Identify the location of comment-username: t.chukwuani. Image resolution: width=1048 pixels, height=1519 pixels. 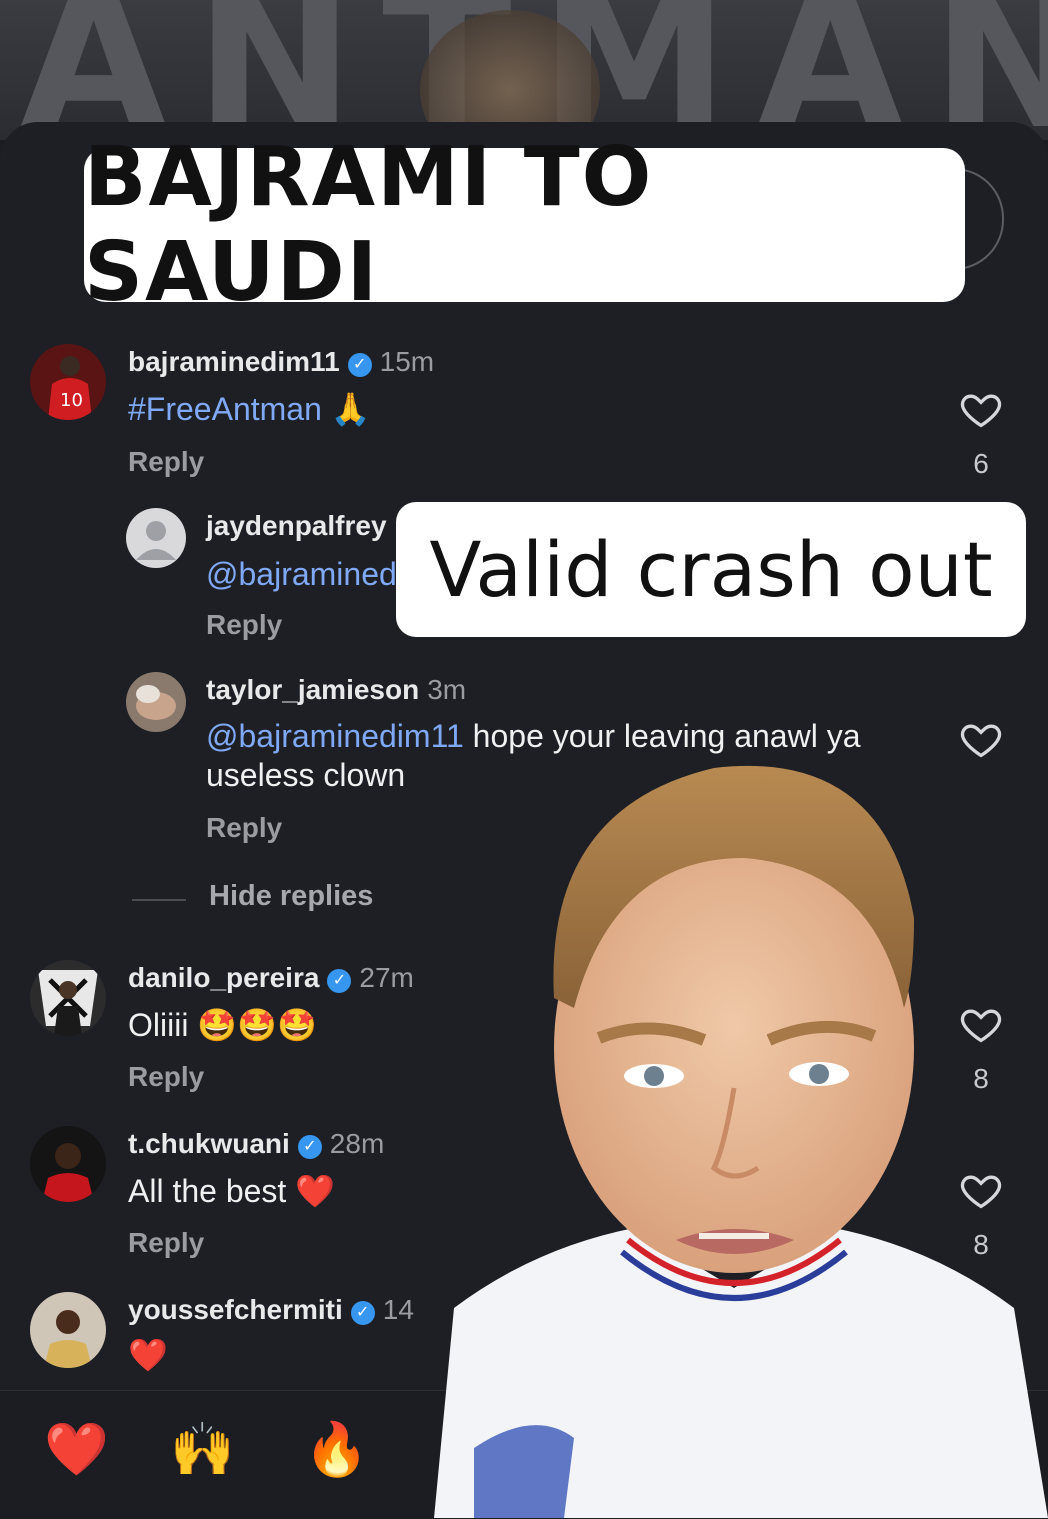
(209, 1143).